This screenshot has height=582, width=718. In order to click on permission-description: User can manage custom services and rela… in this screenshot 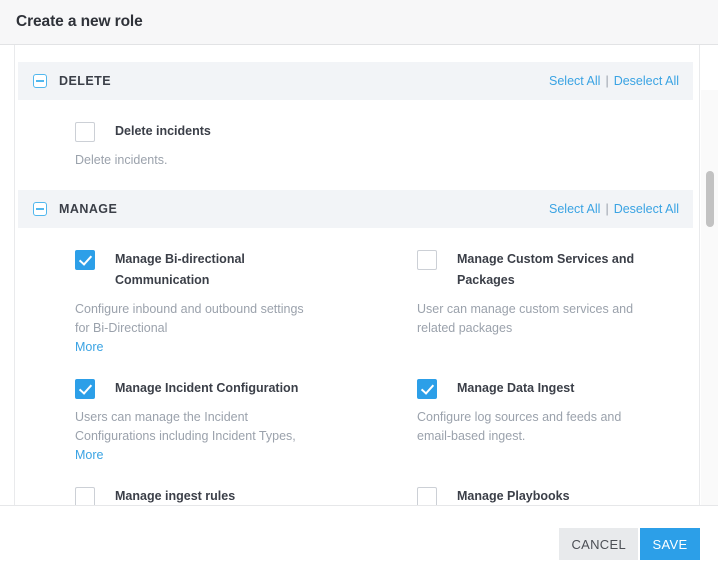, I will do `click(525, 318)`.